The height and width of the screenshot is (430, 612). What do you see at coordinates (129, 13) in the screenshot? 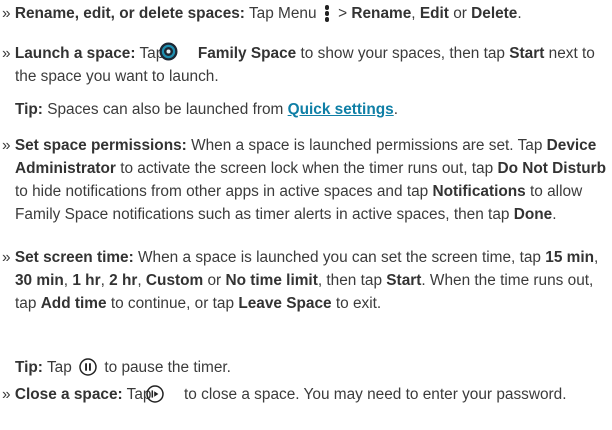
I see `item-title: Rename, edit, or delete spaces:` at bounding box center [129, 13].